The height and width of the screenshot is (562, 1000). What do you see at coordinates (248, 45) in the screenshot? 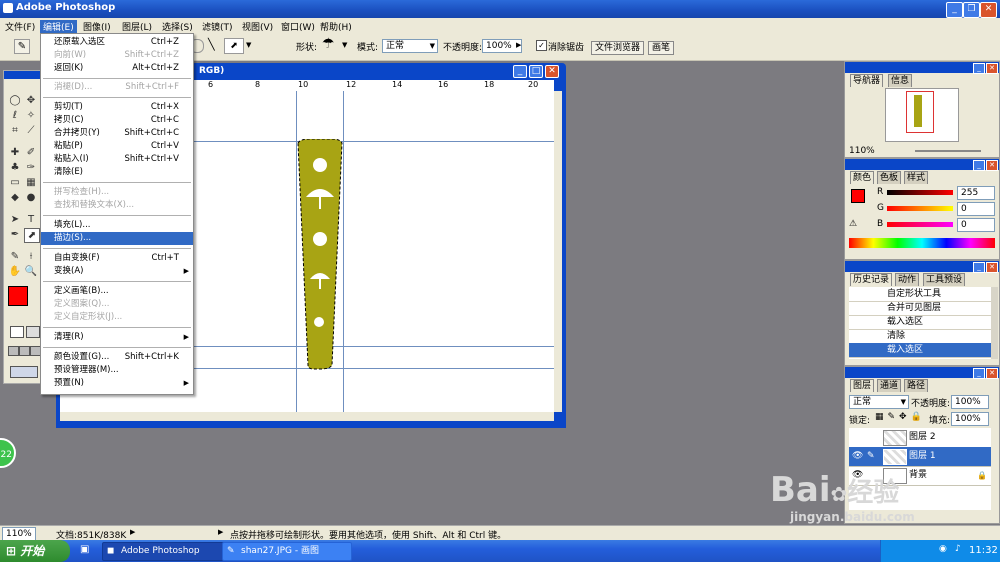
I see `chevron-down-icon: ▼` at bounding box center [248, 45].